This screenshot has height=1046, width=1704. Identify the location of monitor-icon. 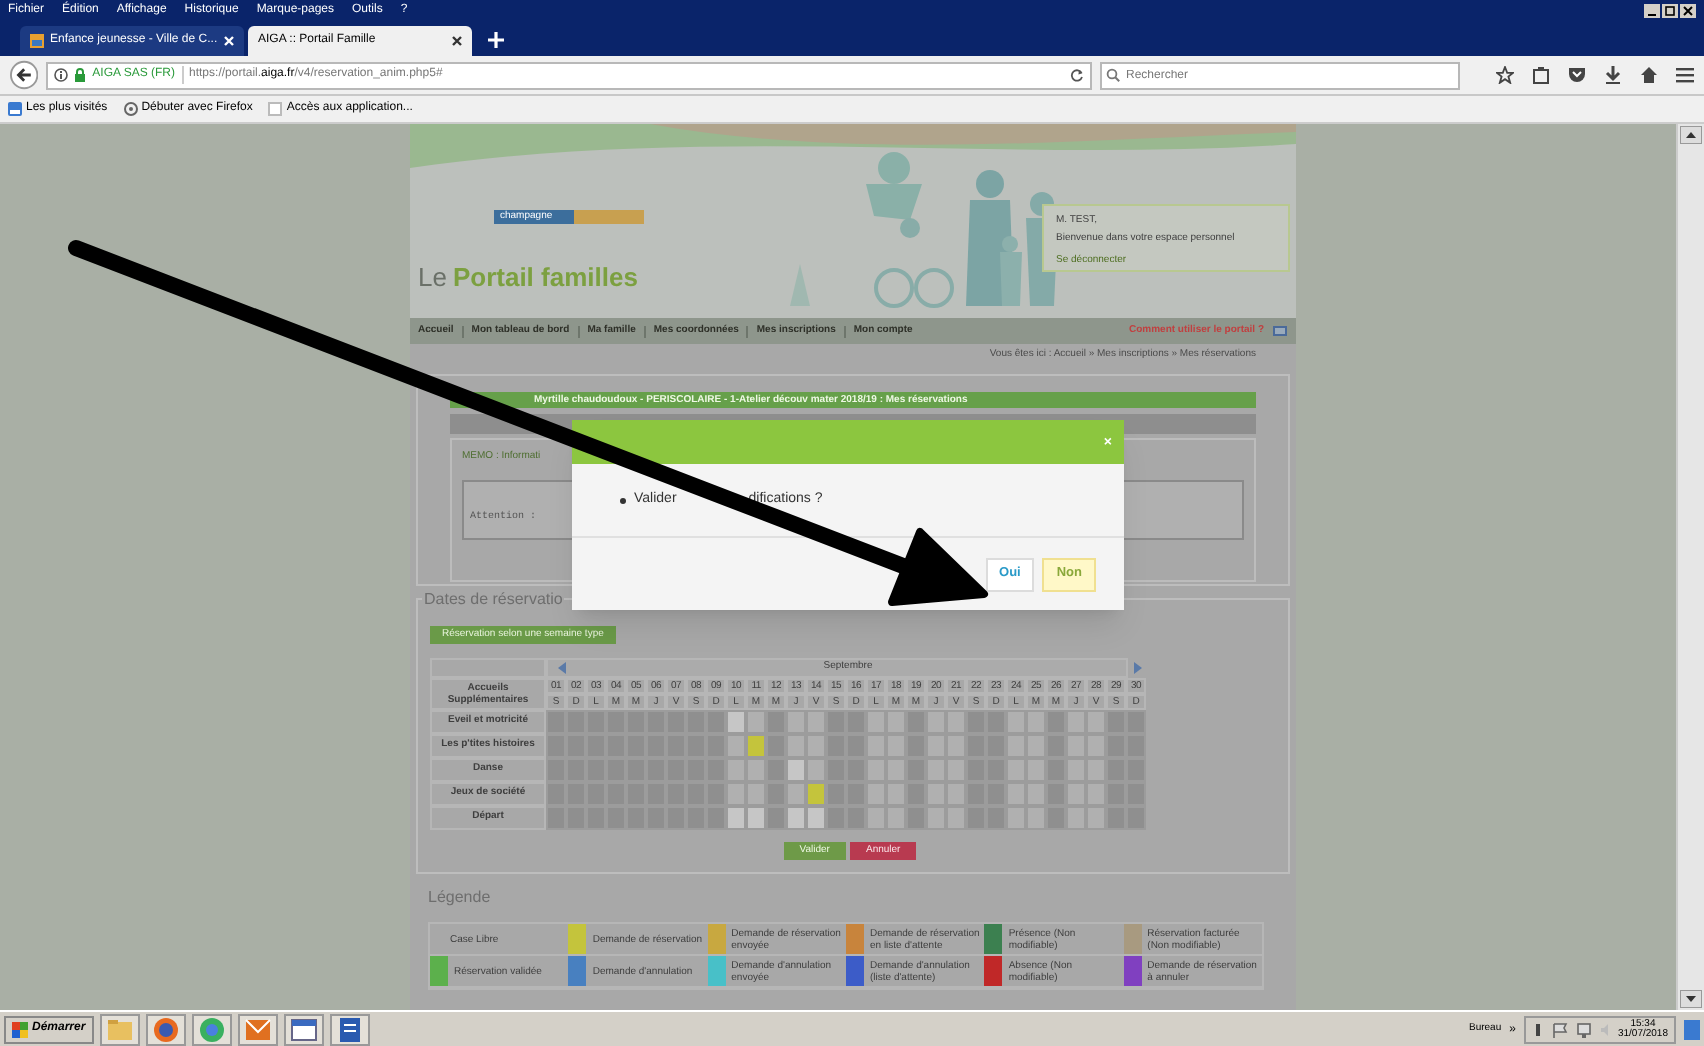
(1583, 1029).